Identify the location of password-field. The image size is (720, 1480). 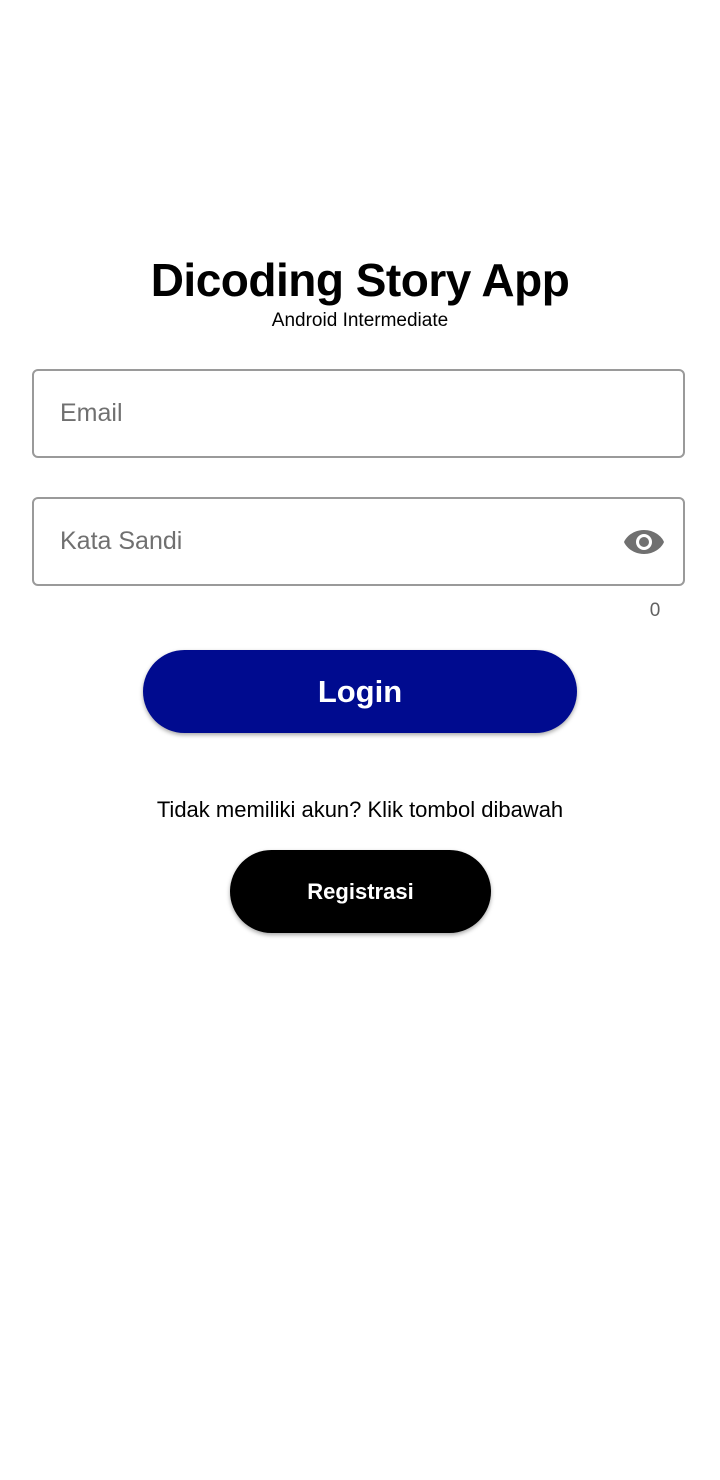
(358, 541).